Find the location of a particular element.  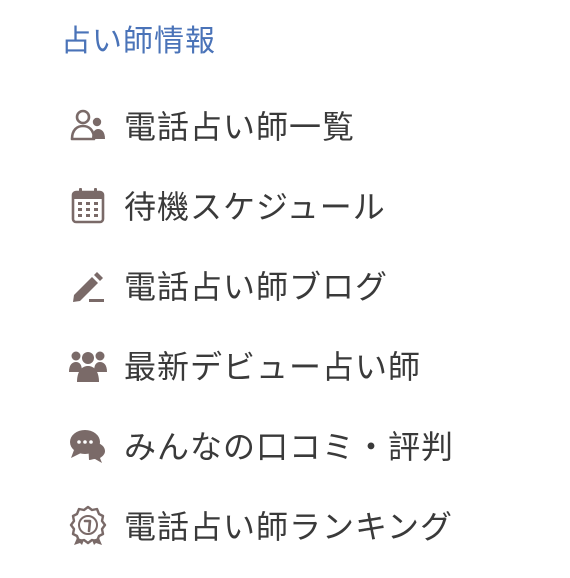

section-title: 占い師情報 is located at coordinates (138, 41).